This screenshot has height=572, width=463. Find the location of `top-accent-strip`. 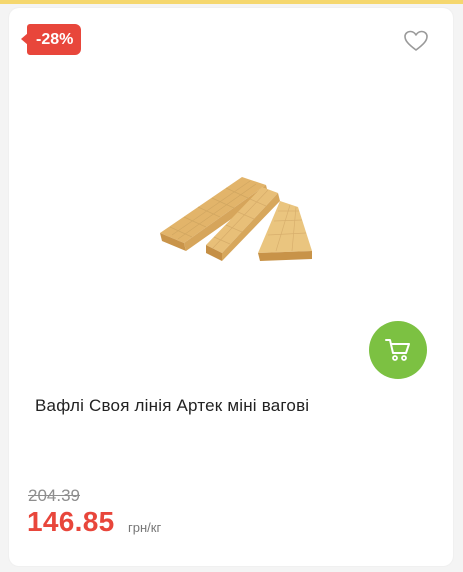

top-accent-strip is located at coordinates (231, 2).